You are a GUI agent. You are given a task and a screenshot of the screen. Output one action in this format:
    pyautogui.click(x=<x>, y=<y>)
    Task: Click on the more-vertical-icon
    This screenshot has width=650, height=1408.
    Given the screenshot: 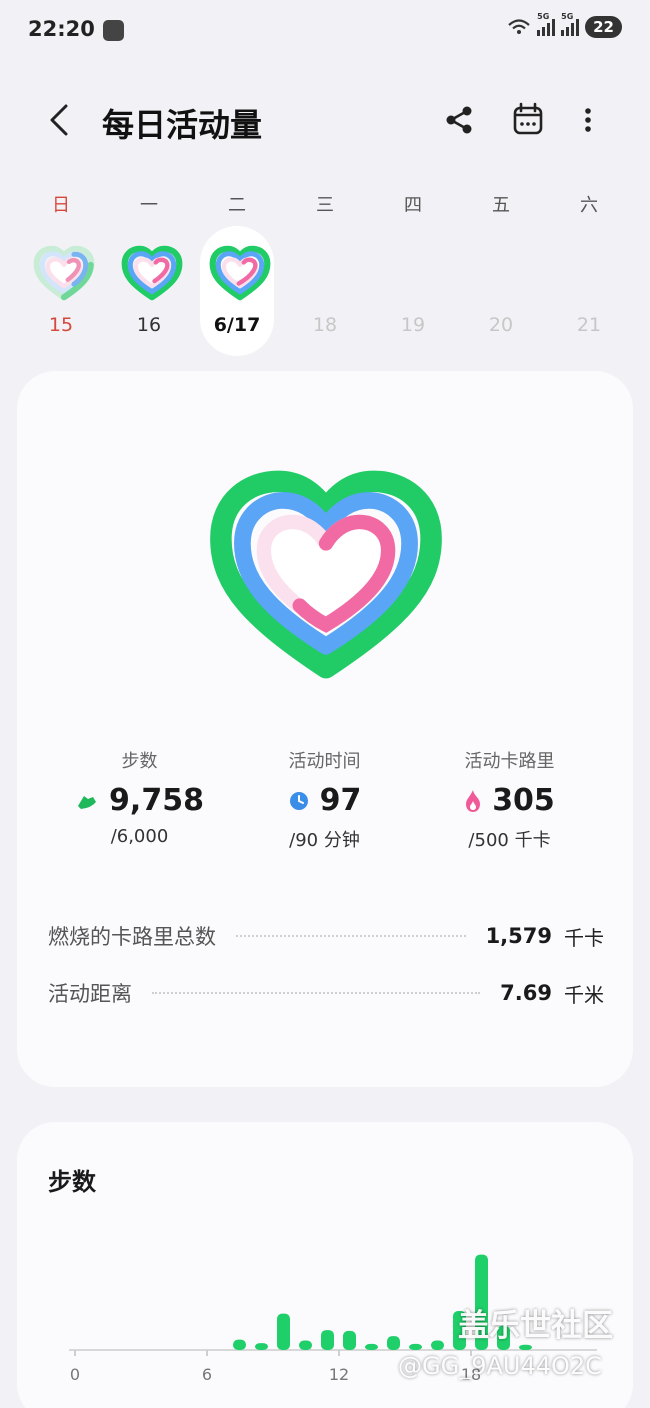 What is the action you would take?
    pyautogui.click(x=588, y=120)
    